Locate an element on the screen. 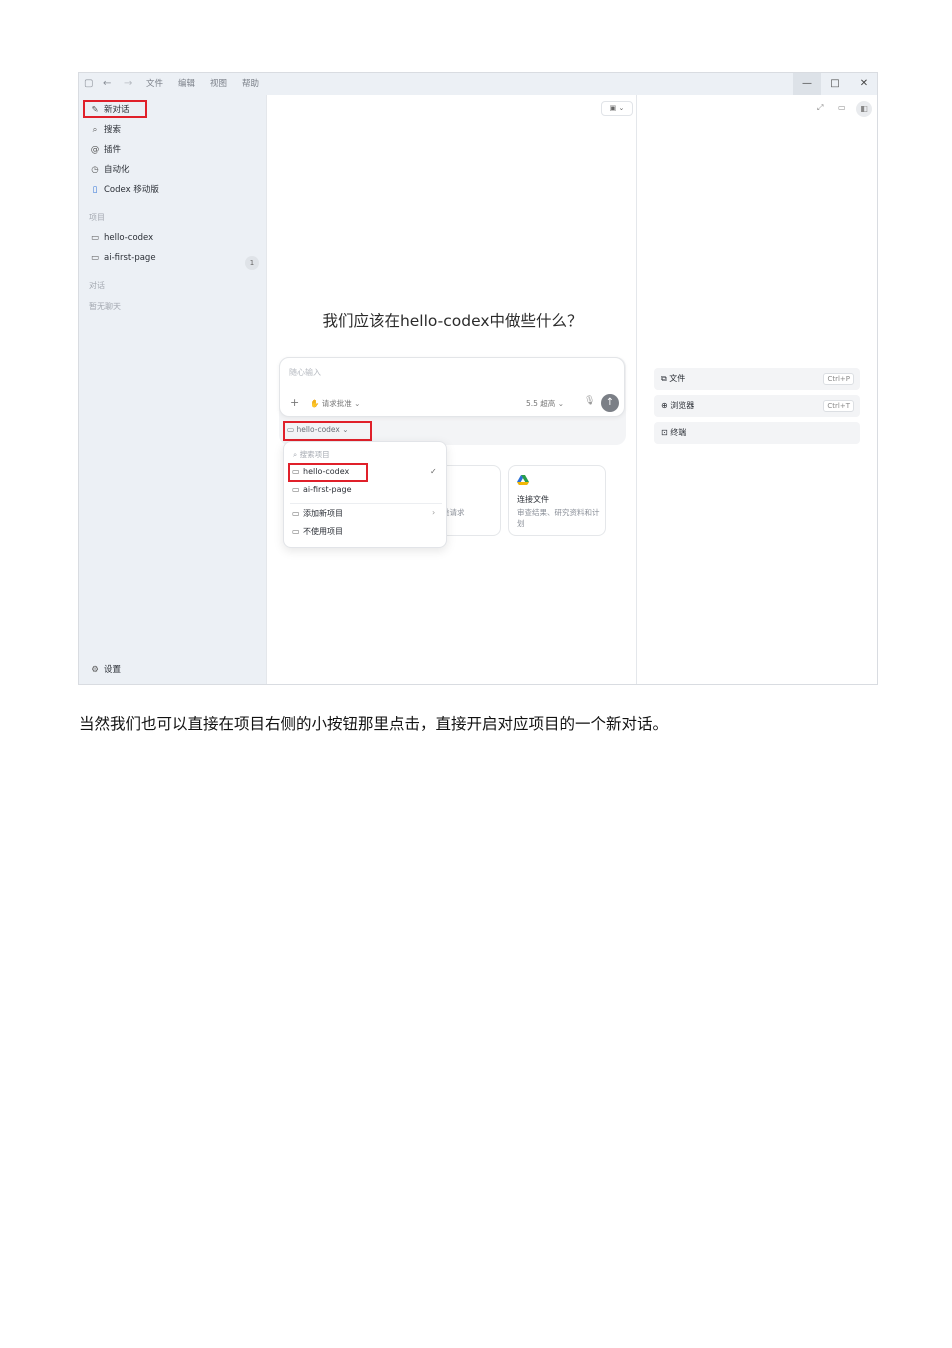 The height and width of the screenshot is (1348, 952). sidebar-item-automation: ◷ 自动化 is located at coordinates (109, 170).